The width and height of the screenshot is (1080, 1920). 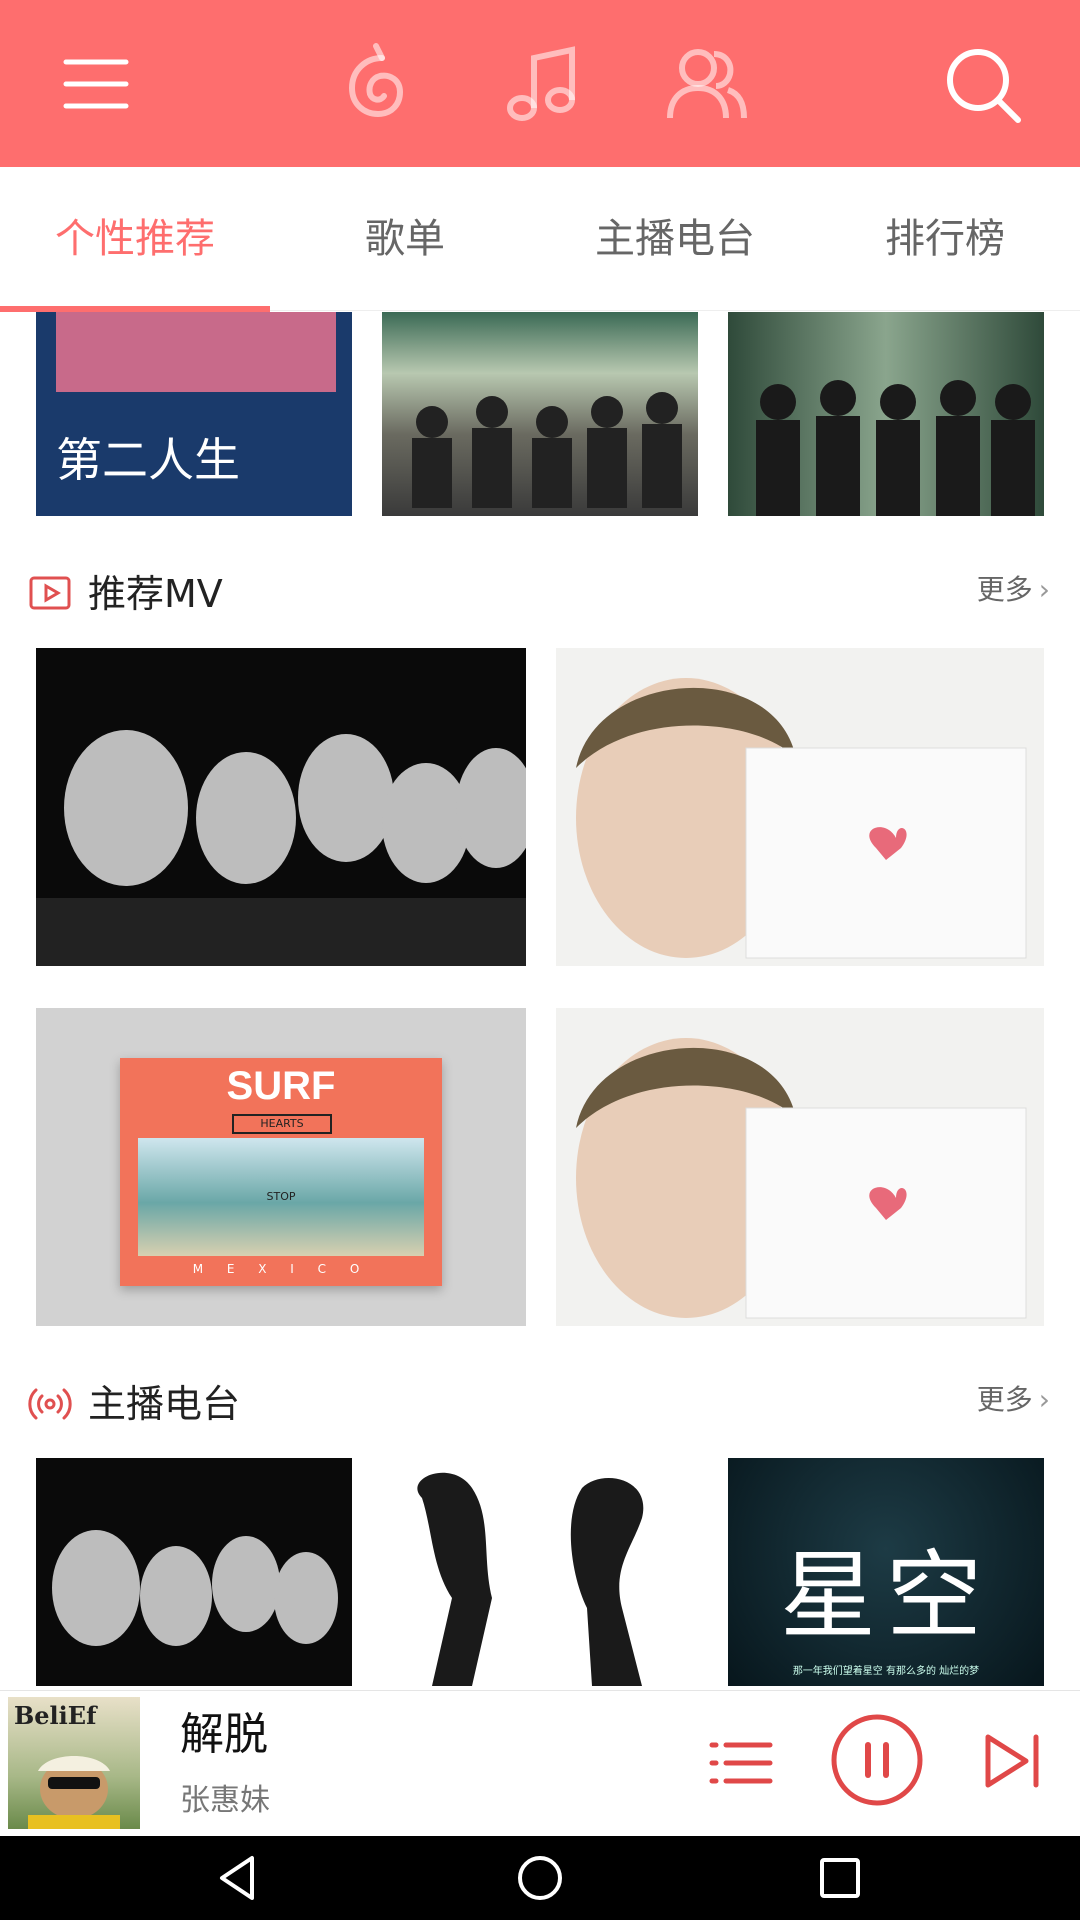 I want to click on home-icon, so click(x=540, y=1878).